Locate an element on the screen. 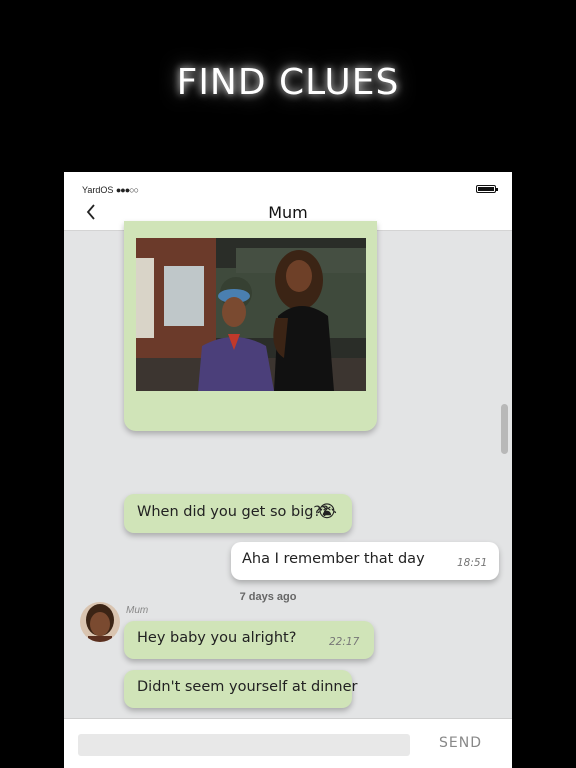 The width and height of the screenshot is (576, 768). message-timestamp: 18:51 is located at coordinates (472, 563).